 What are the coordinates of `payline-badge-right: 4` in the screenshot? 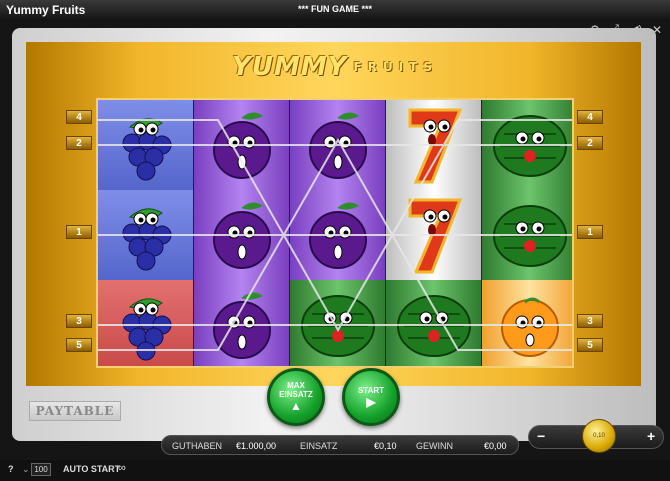 It's located at (590, 117).